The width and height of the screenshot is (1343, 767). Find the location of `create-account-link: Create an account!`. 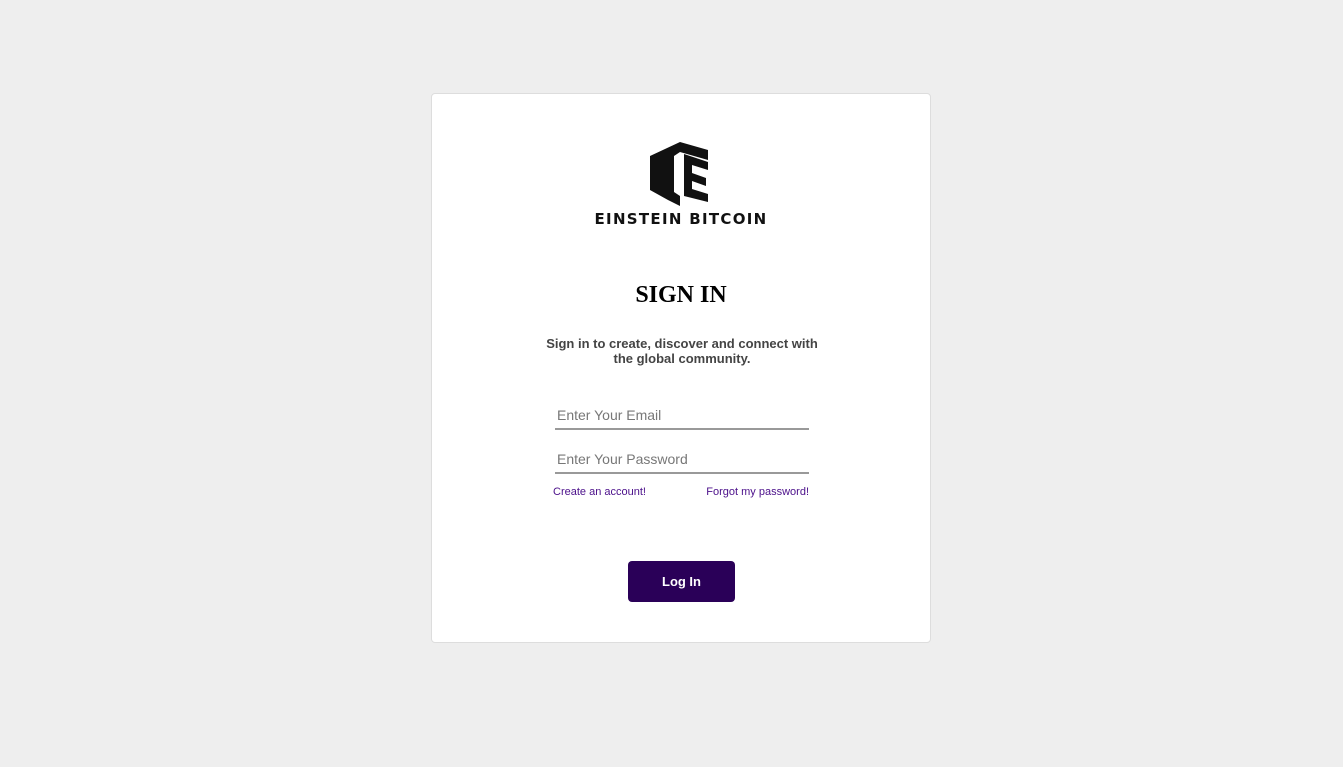

create-account-link: Create an account! is located at coordinates (599, 492).